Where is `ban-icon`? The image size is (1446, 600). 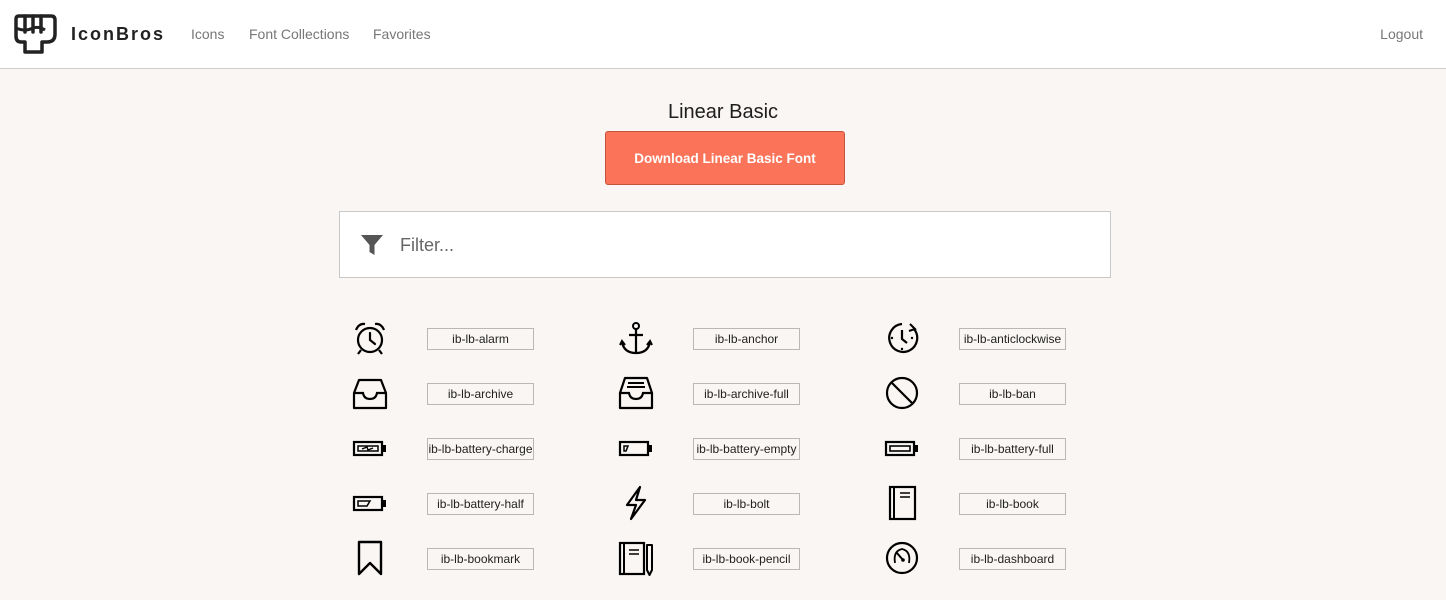
ban-icon is located at coordinates (902, 393).